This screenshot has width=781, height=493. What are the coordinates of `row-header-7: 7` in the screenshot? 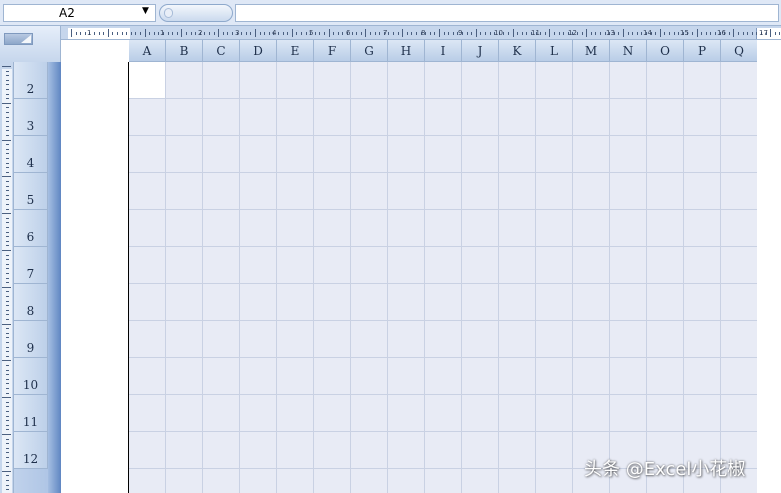 It's located at (31, 265).